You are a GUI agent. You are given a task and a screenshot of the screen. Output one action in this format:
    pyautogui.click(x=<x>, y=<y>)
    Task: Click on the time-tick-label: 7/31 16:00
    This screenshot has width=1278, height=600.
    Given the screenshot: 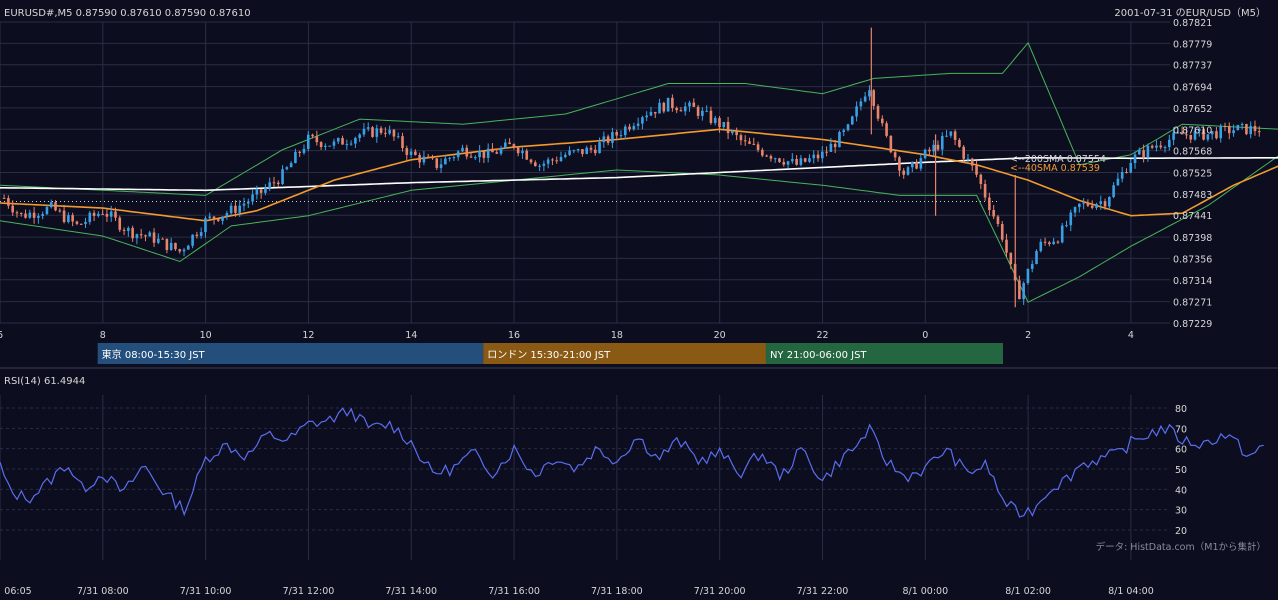 What is the action you would take?
    pyautogui.click(x=514, y=591)
    